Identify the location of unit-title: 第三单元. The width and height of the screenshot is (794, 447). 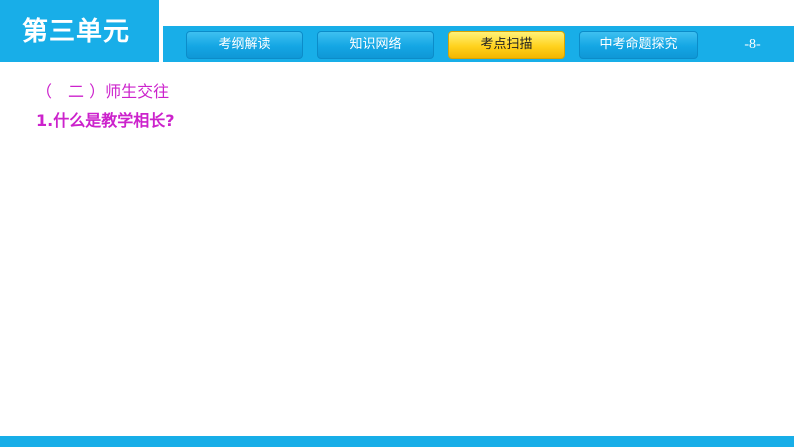
(79, 30).